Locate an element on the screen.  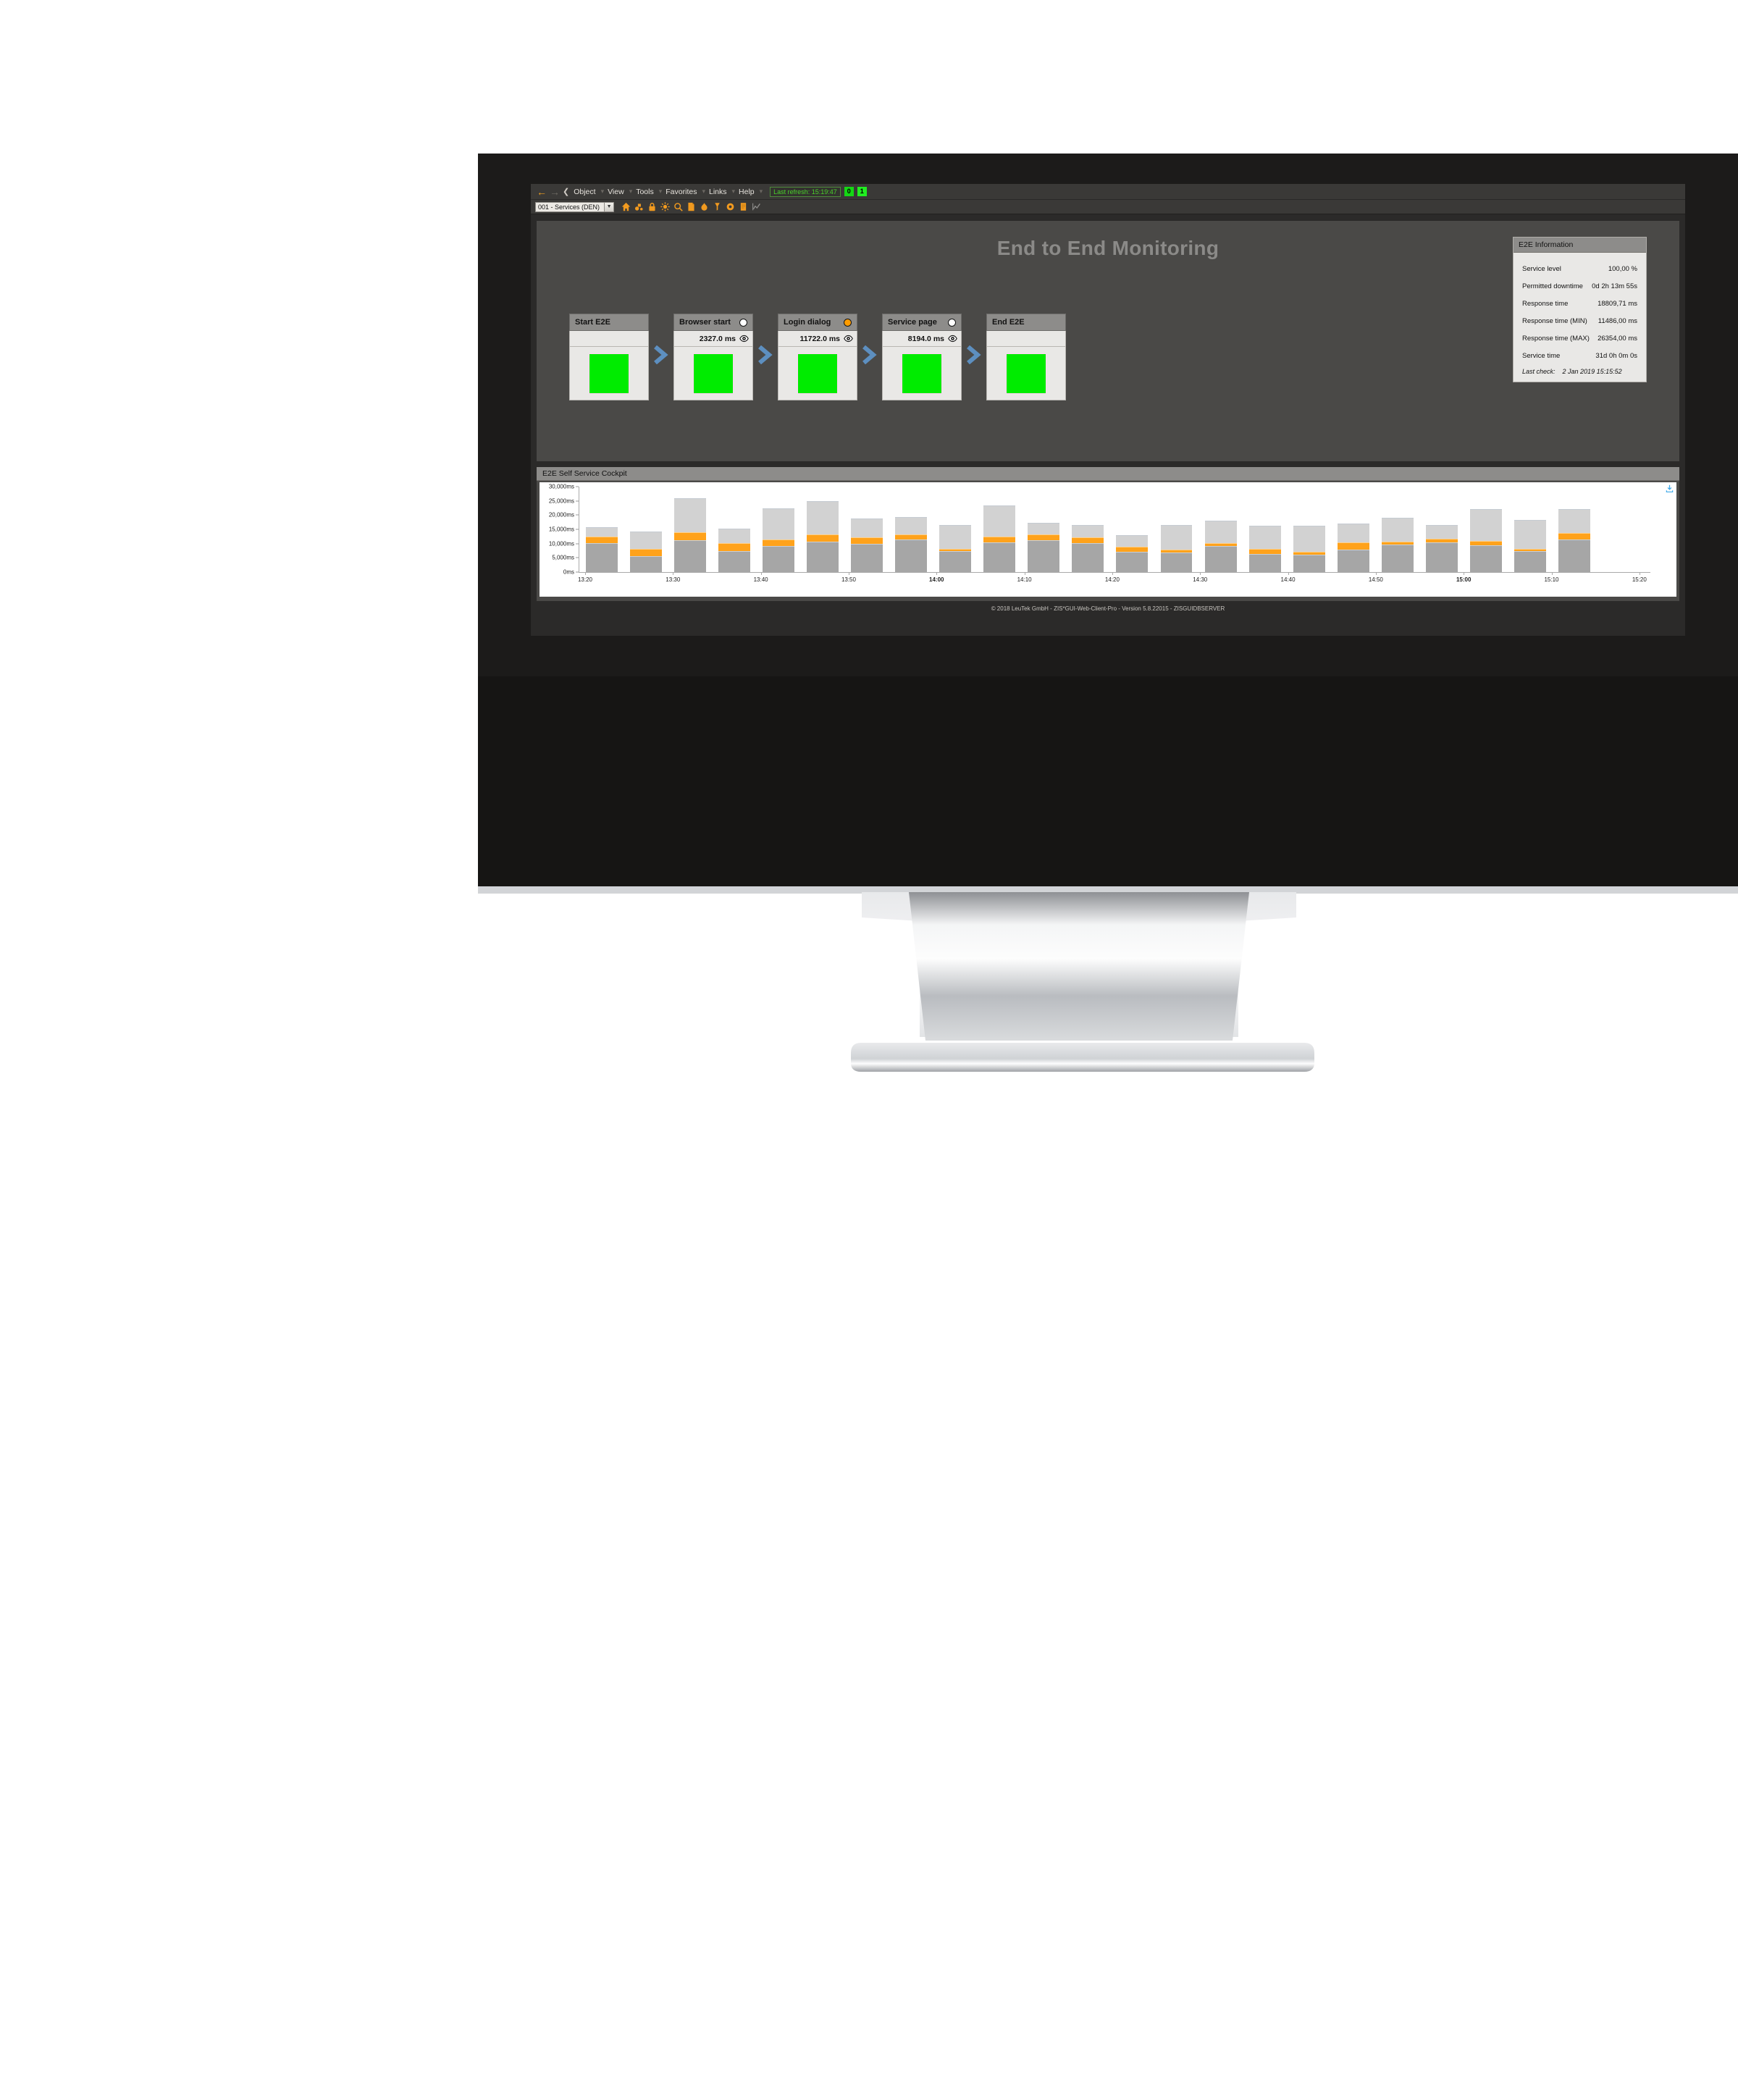
menu-item-object: Object is located at coordinates (585, 192).